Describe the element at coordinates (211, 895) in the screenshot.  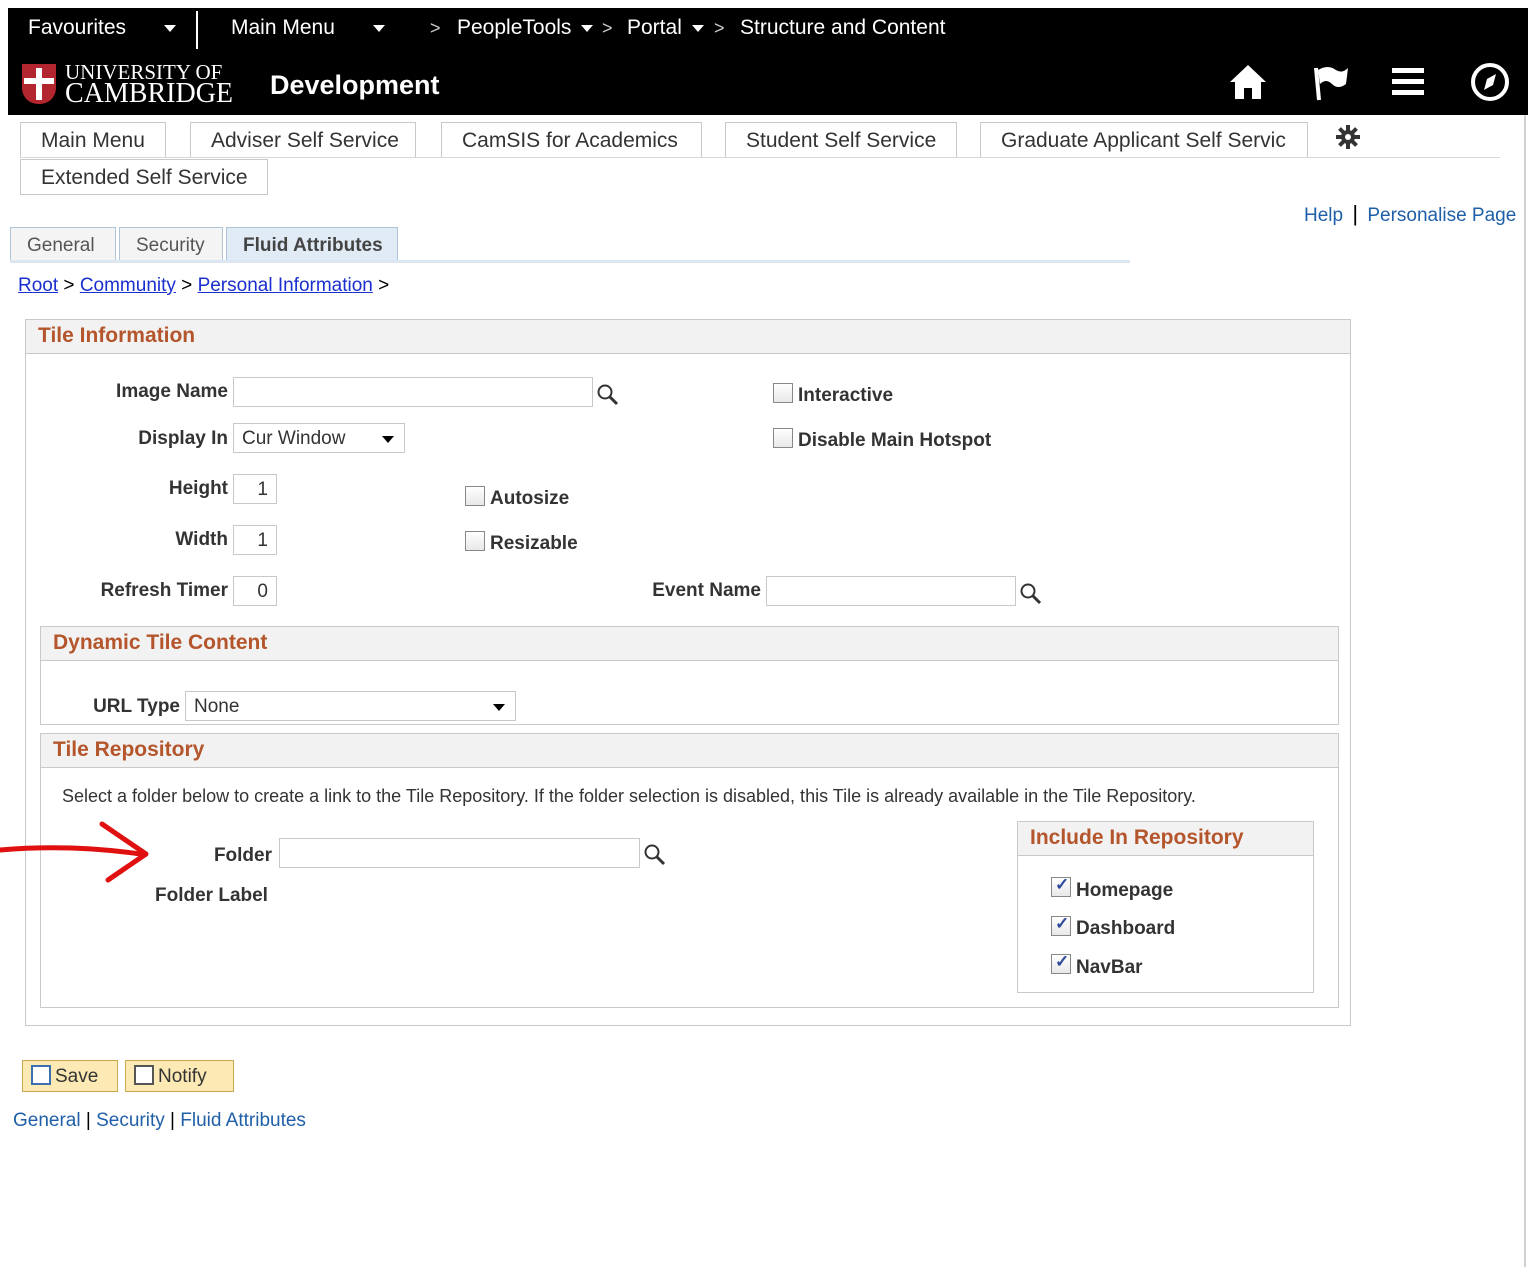
I see `folder-label-label: Folder Label` at that location.